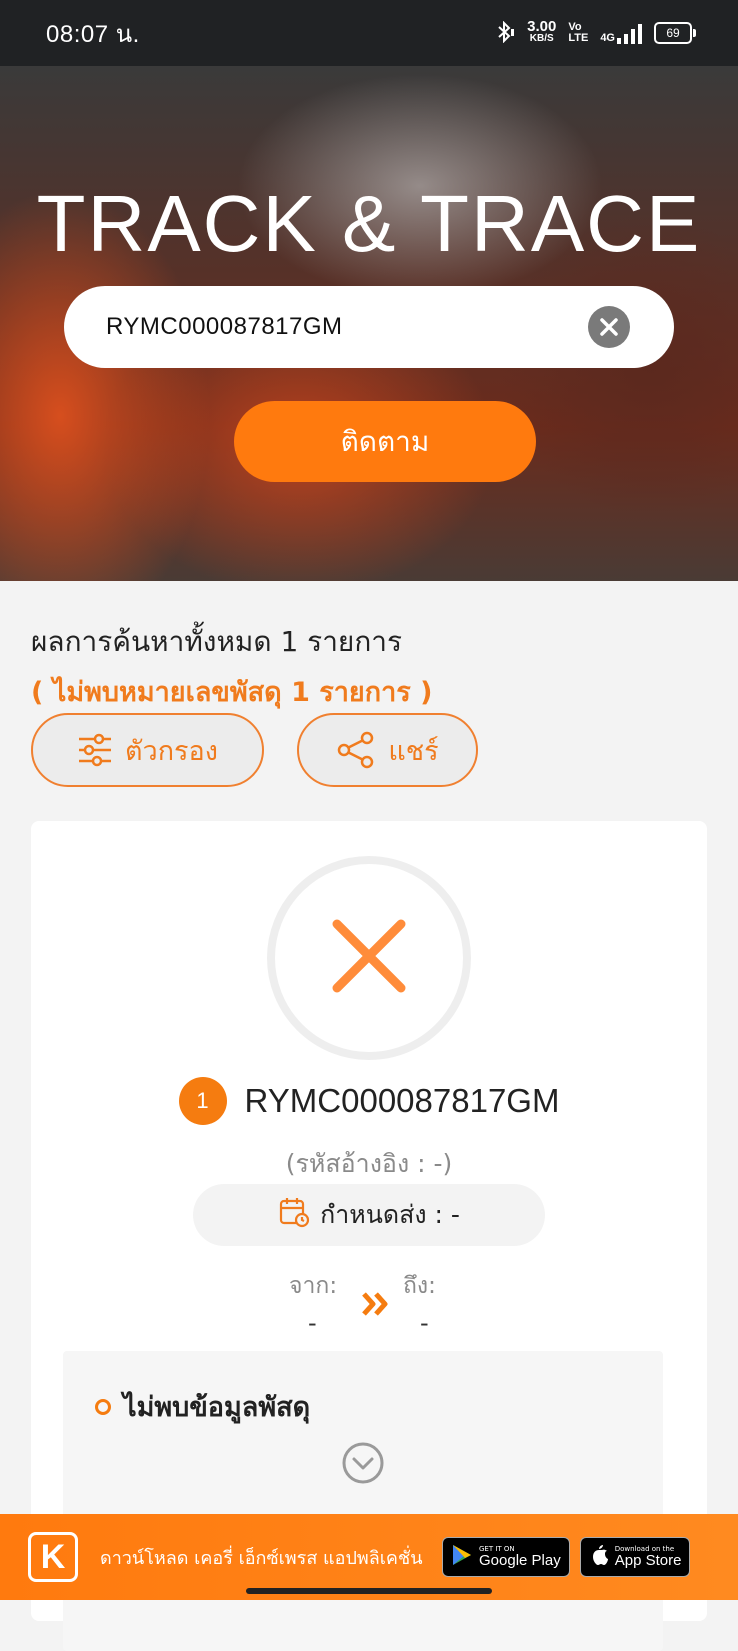  Describe the element at coordinates (369, 223) in the screenshot. I see `page-title: TRACK & TRACE` at that location.